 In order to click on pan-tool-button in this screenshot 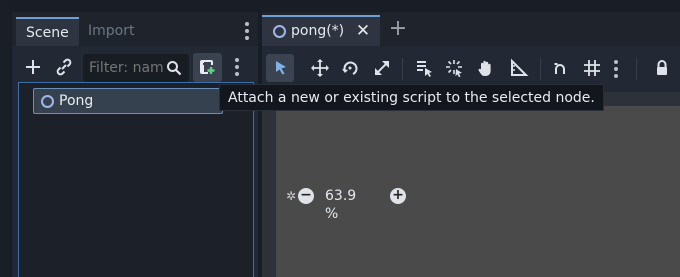, I will do `click(486, 68)`.